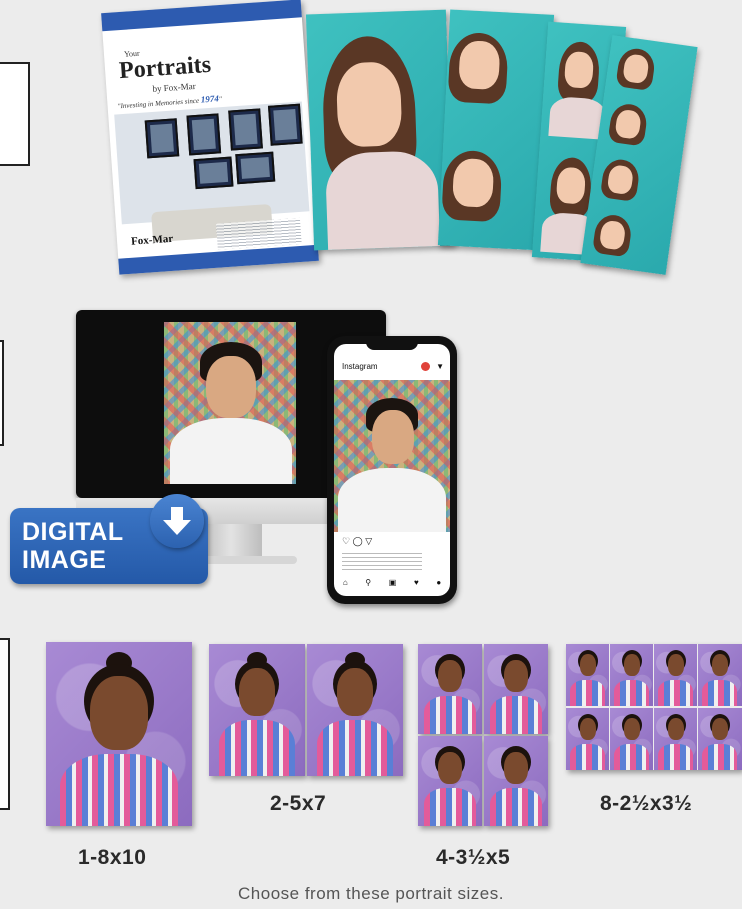  I want to click on badge-text: DIGITAL IMAGE, so click(73, 546).